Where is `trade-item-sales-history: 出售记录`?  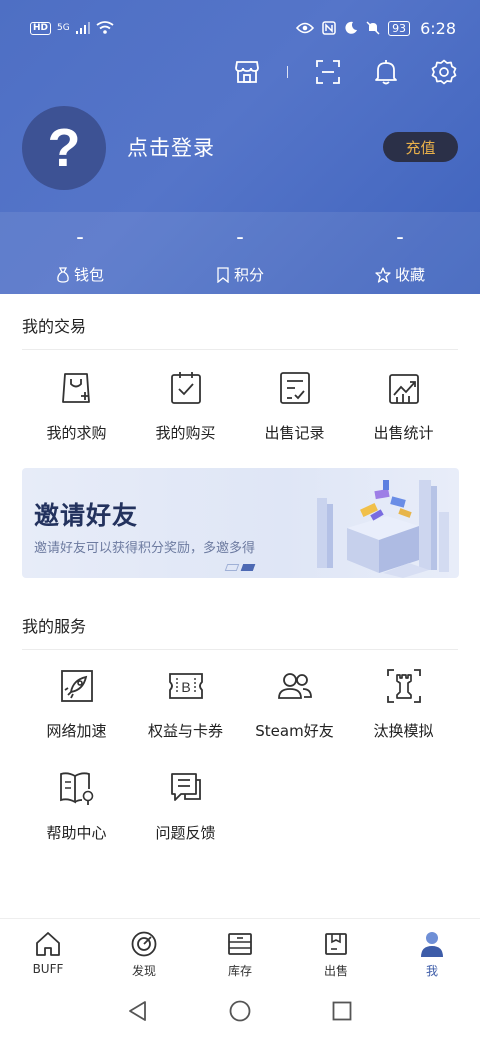
trade-item-sales-history: 出售记录 is located at coordinates (294, 405).